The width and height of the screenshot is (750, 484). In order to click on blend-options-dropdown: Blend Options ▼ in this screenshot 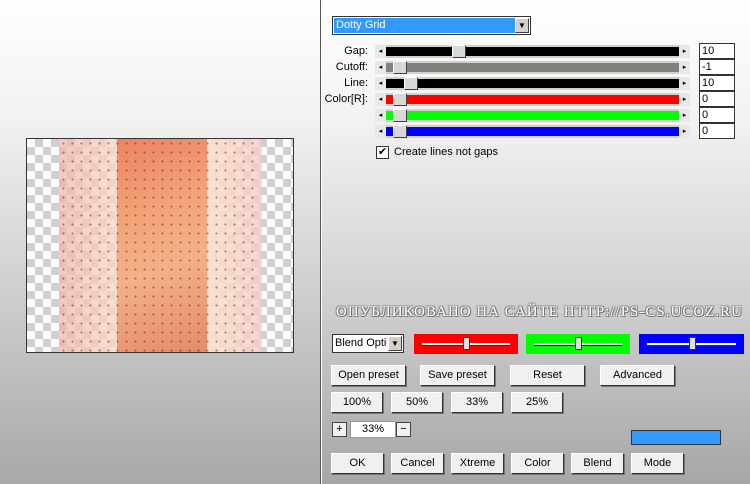, I will do `click(368, 343)`.